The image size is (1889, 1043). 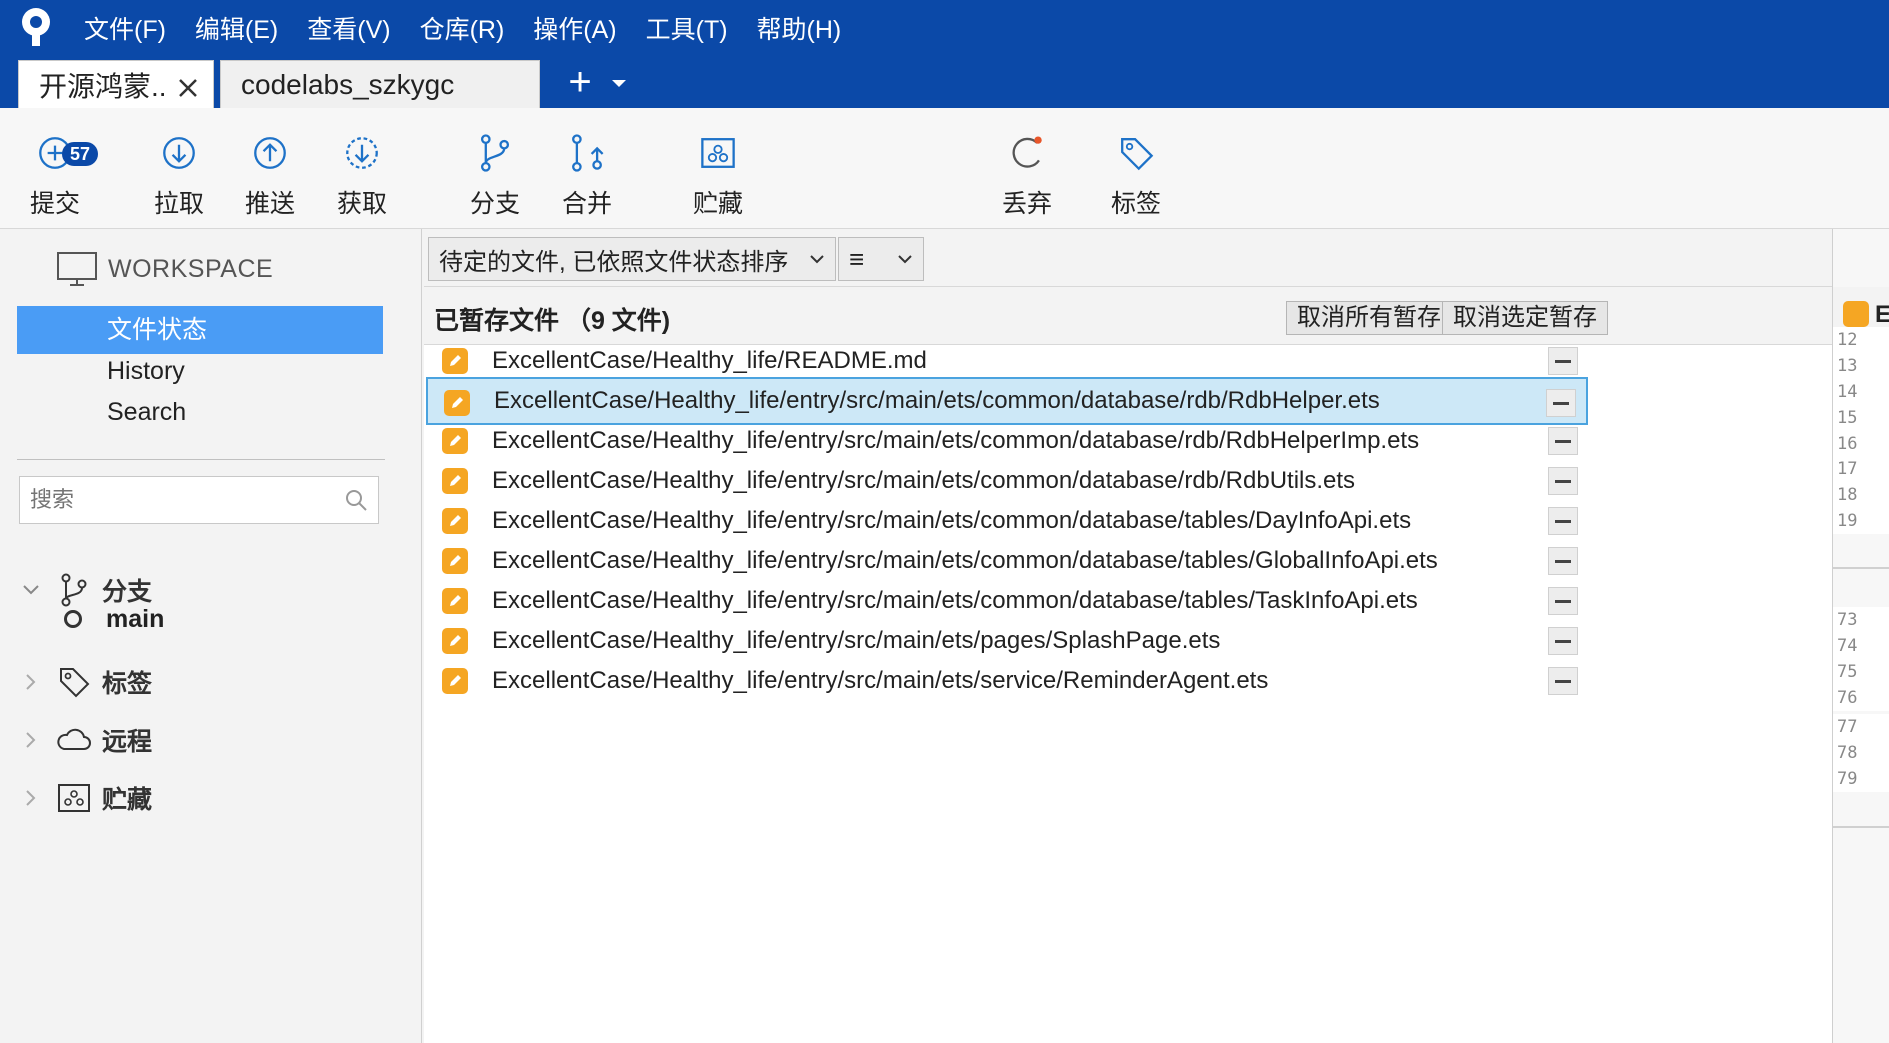 I want to click on line-number: 15, so click(x=1847, y=418).